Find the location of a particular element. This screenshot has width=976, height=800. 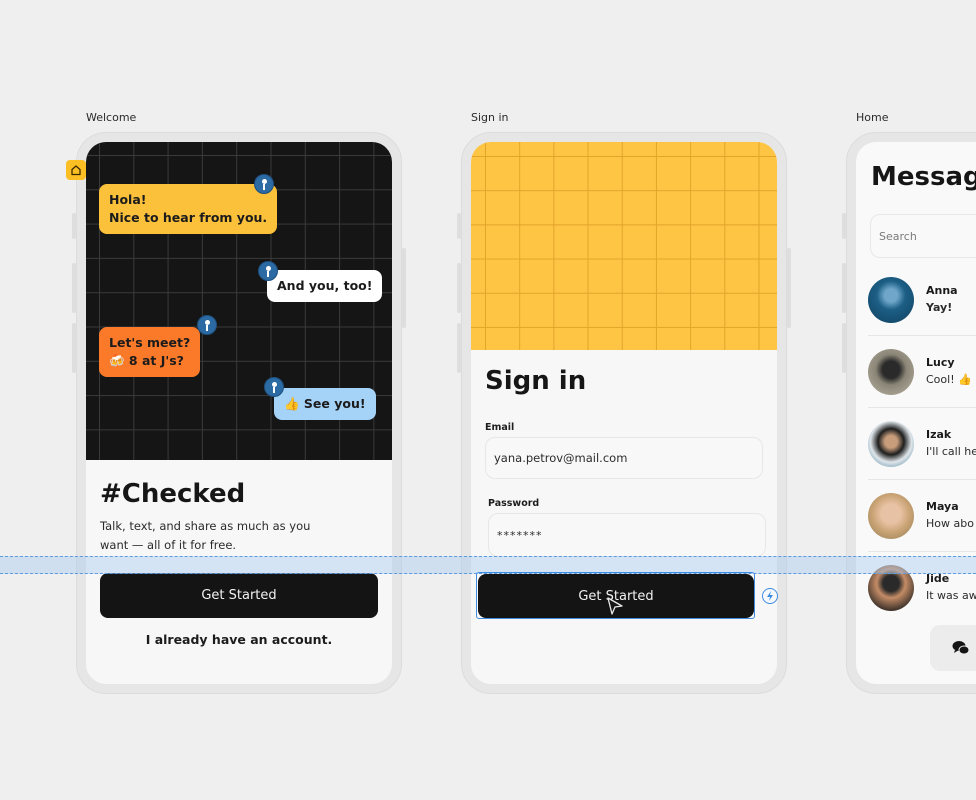

chat-bubble-and-you-too: And you, too! is located at coordinates (325, 286).